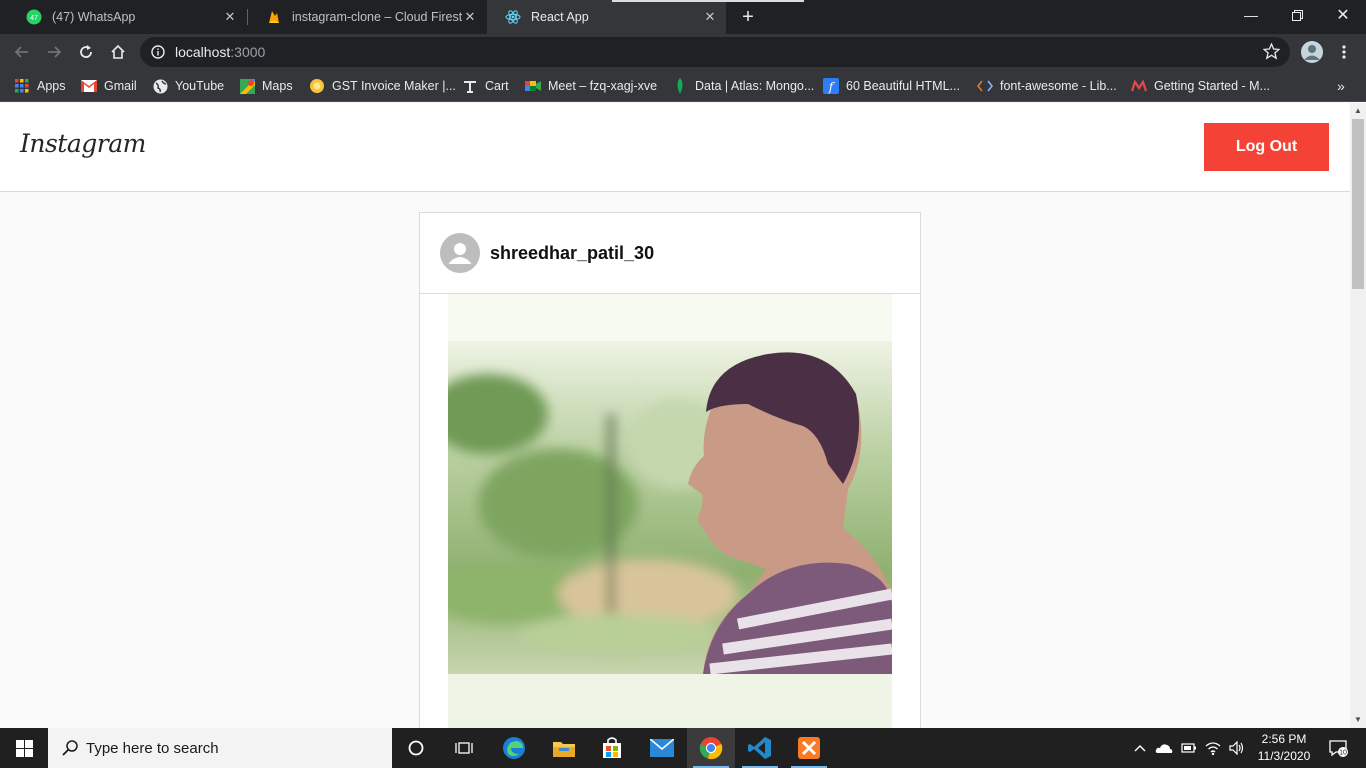 The image size is (1366, 768). I want to click on more-bookmarks-icon: », so click(1341, 86).